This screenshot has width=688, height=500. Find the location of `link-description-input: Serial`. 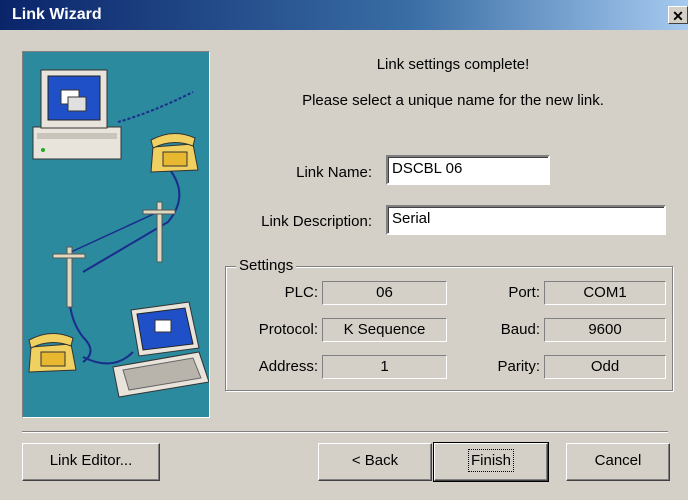

link-description-input: Serial is located at coordinates (526, 220).